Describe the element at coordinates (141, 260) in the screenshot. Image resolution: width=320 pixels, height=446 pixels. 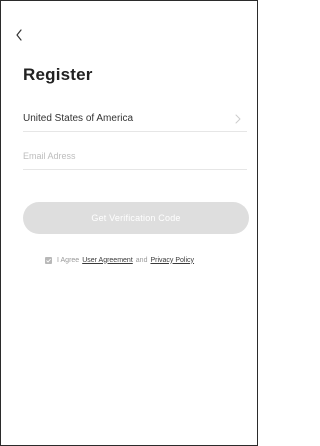
I see `agree-conjunction-text: and` at that location.